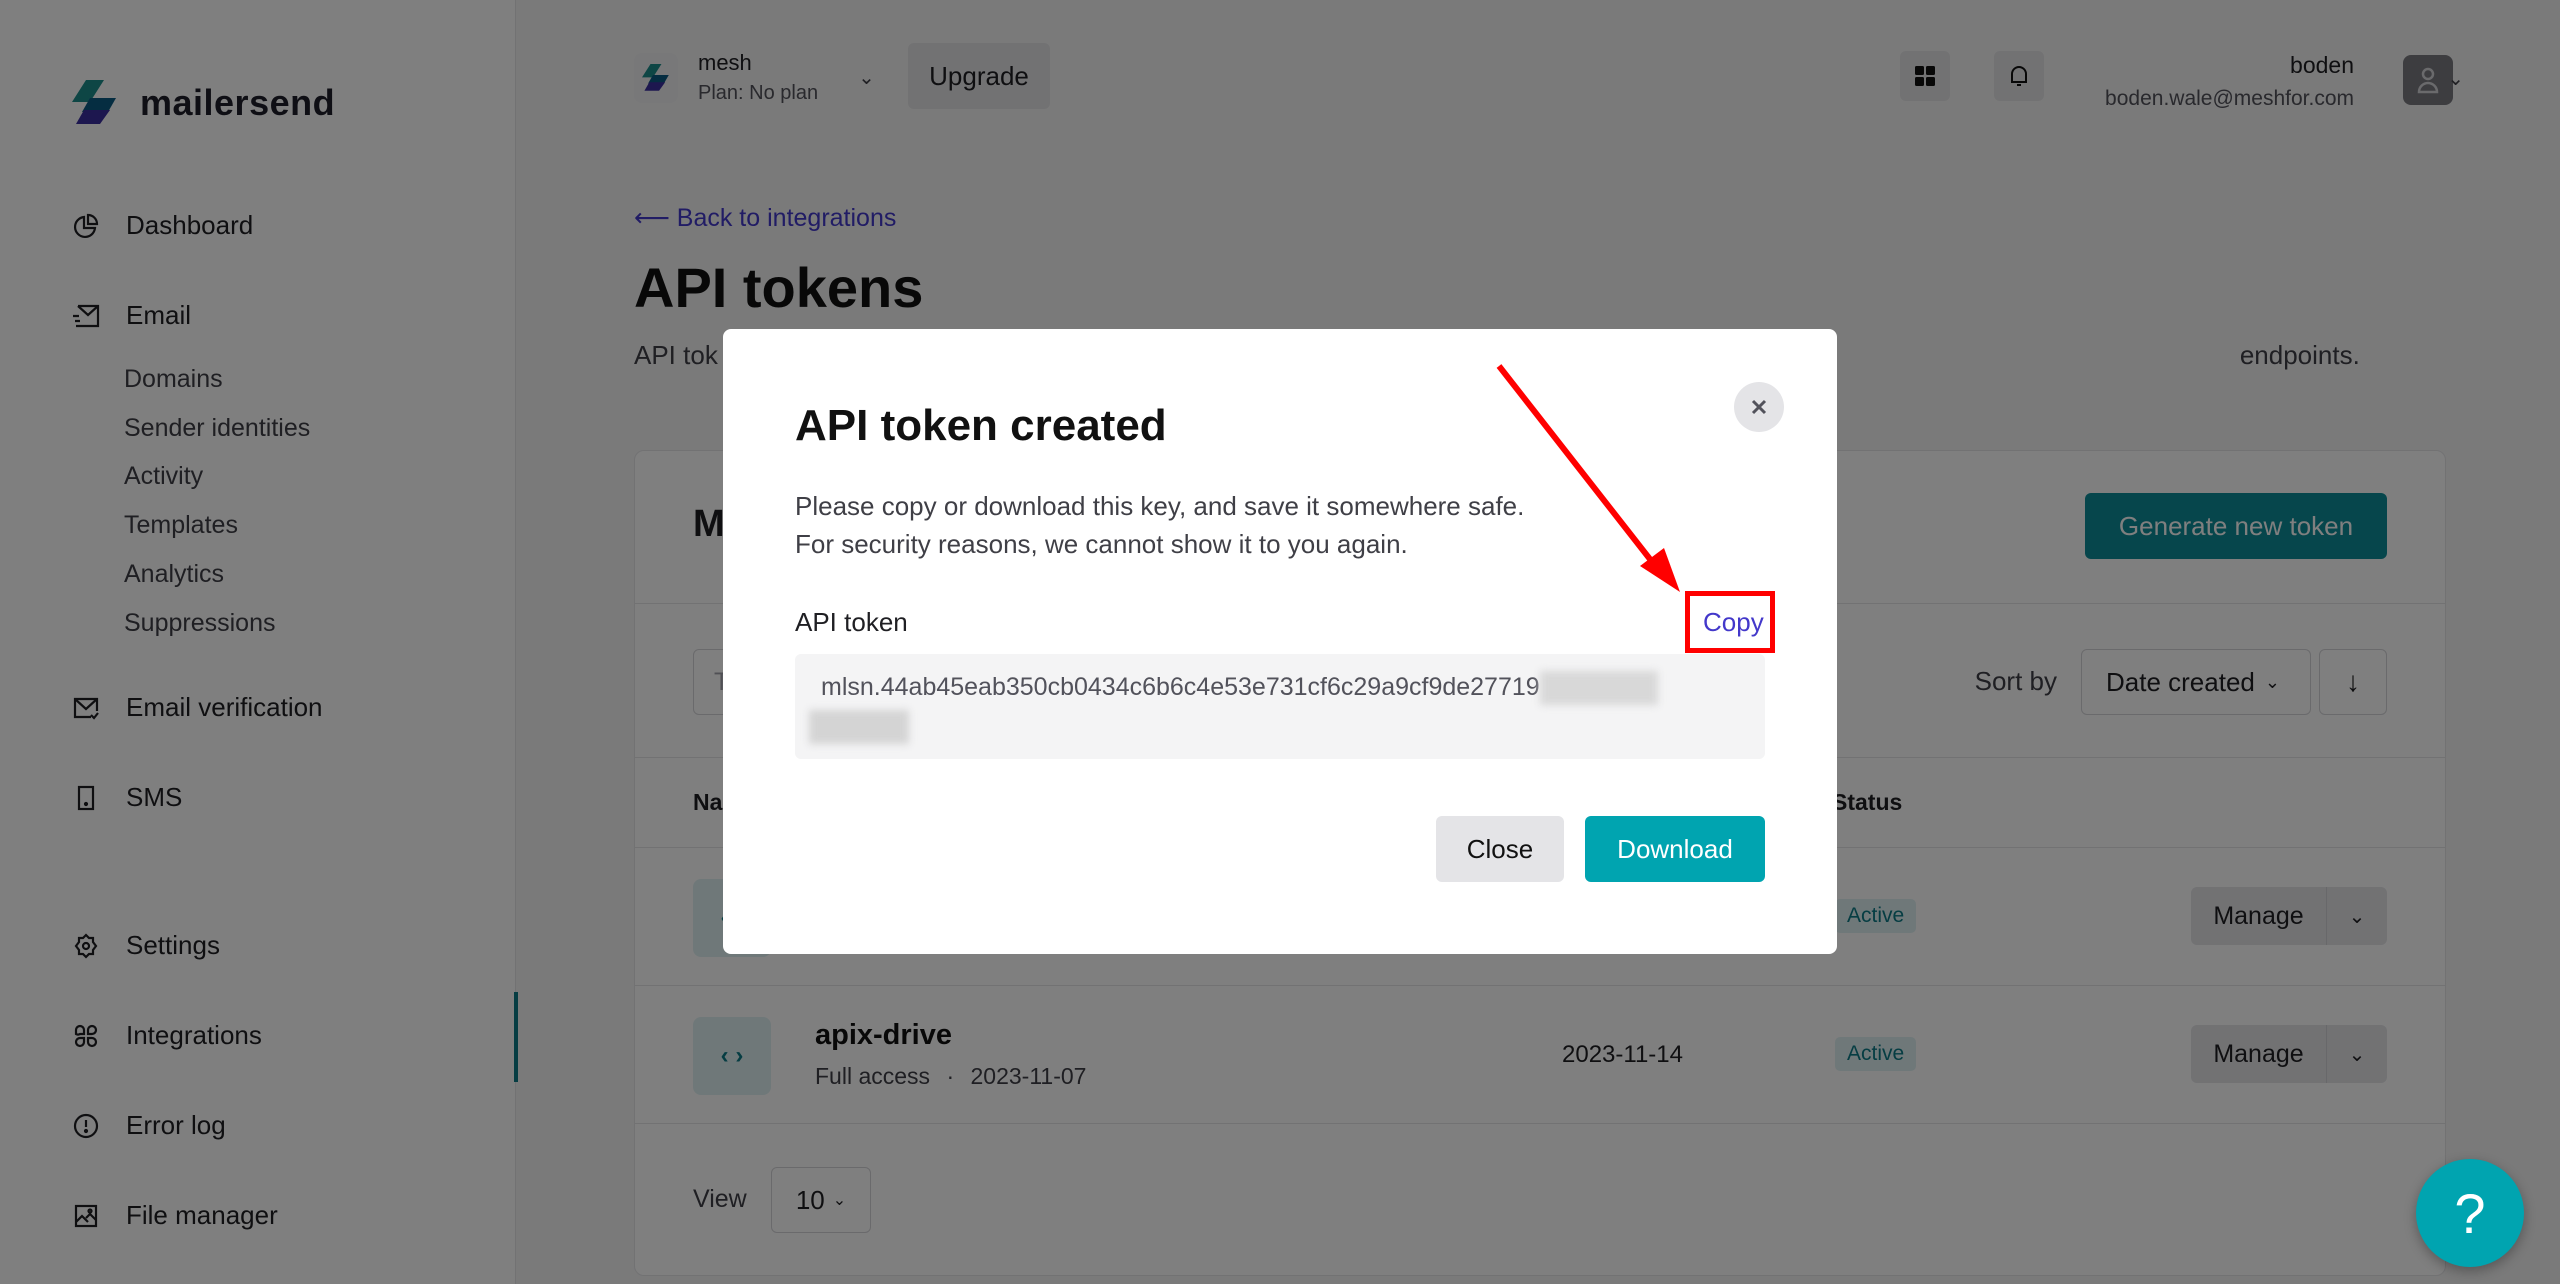 This screenshot has height=1284, width=2560. I want to click on close-icon, so click(1759, 407).